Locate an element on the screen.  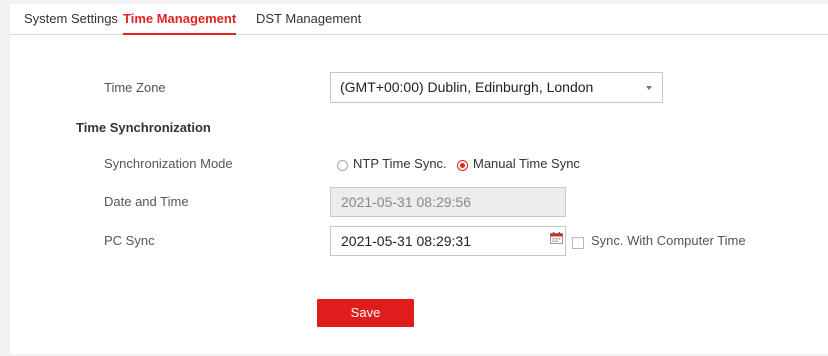
time-zone-label: Time Zone is located at coordinates (135, 87).